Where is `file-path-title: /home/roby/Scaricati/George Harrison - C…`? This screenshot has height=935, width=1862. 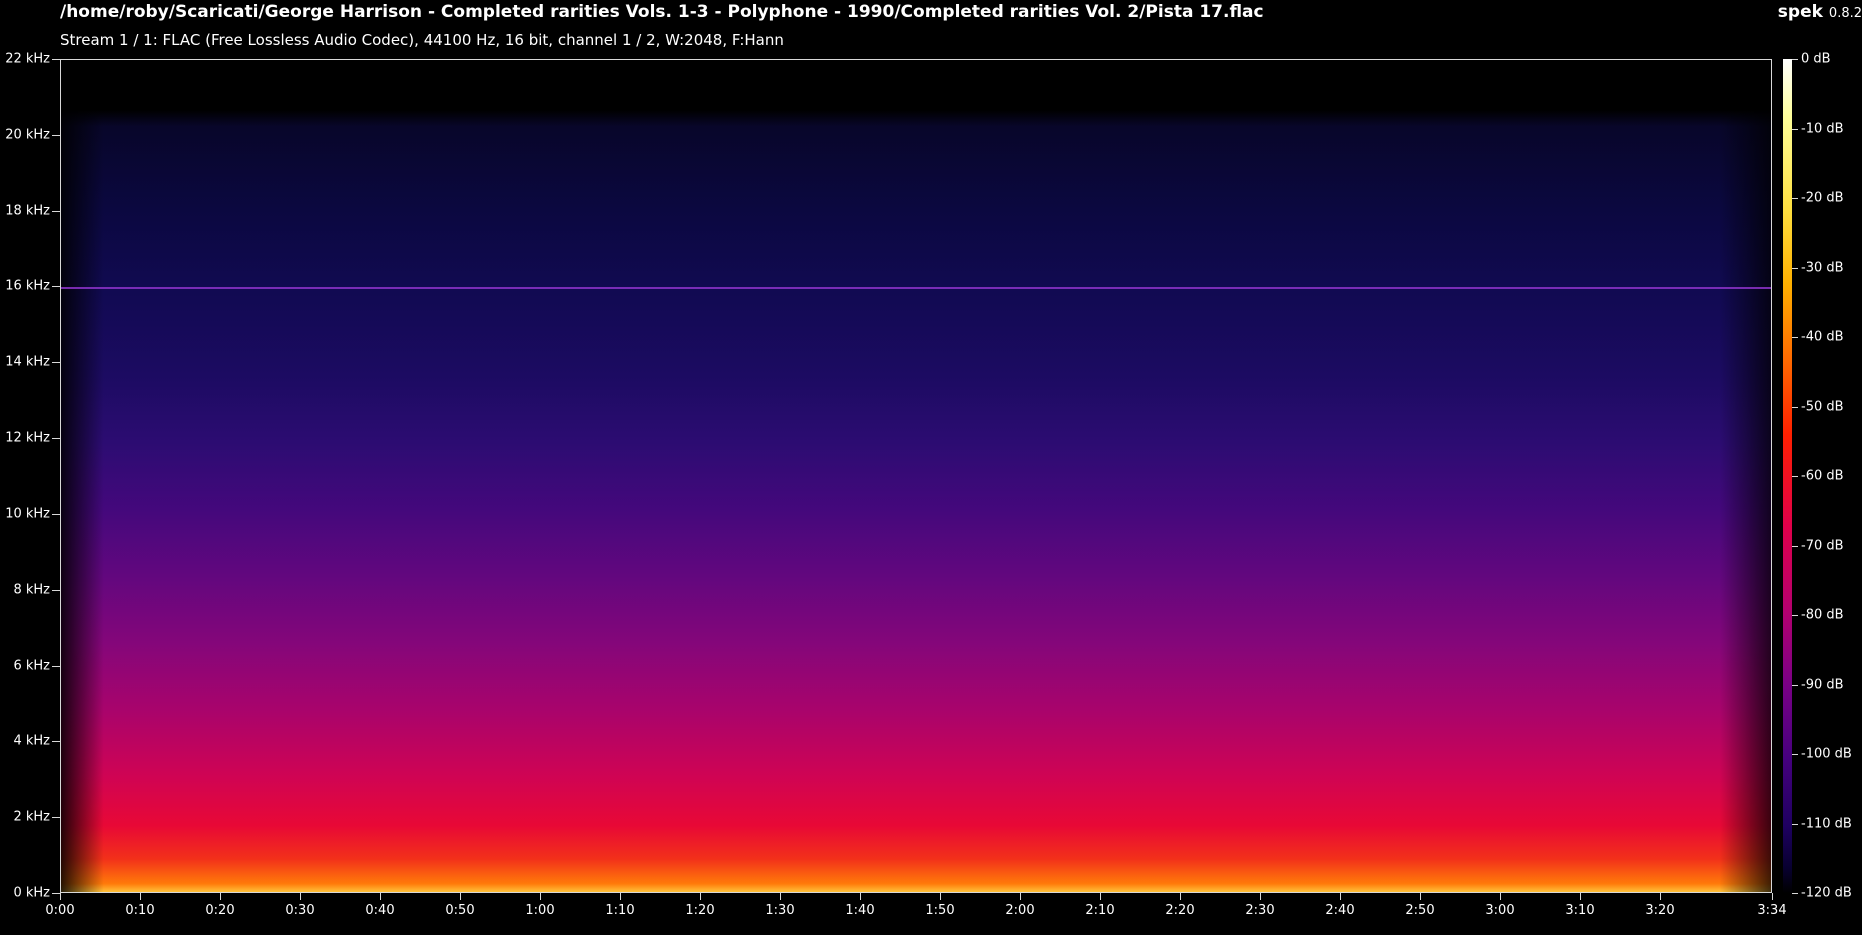
file-path-title: /home/roby/Scaricati/George Harrison - C… is located at coordinates (662, 12).